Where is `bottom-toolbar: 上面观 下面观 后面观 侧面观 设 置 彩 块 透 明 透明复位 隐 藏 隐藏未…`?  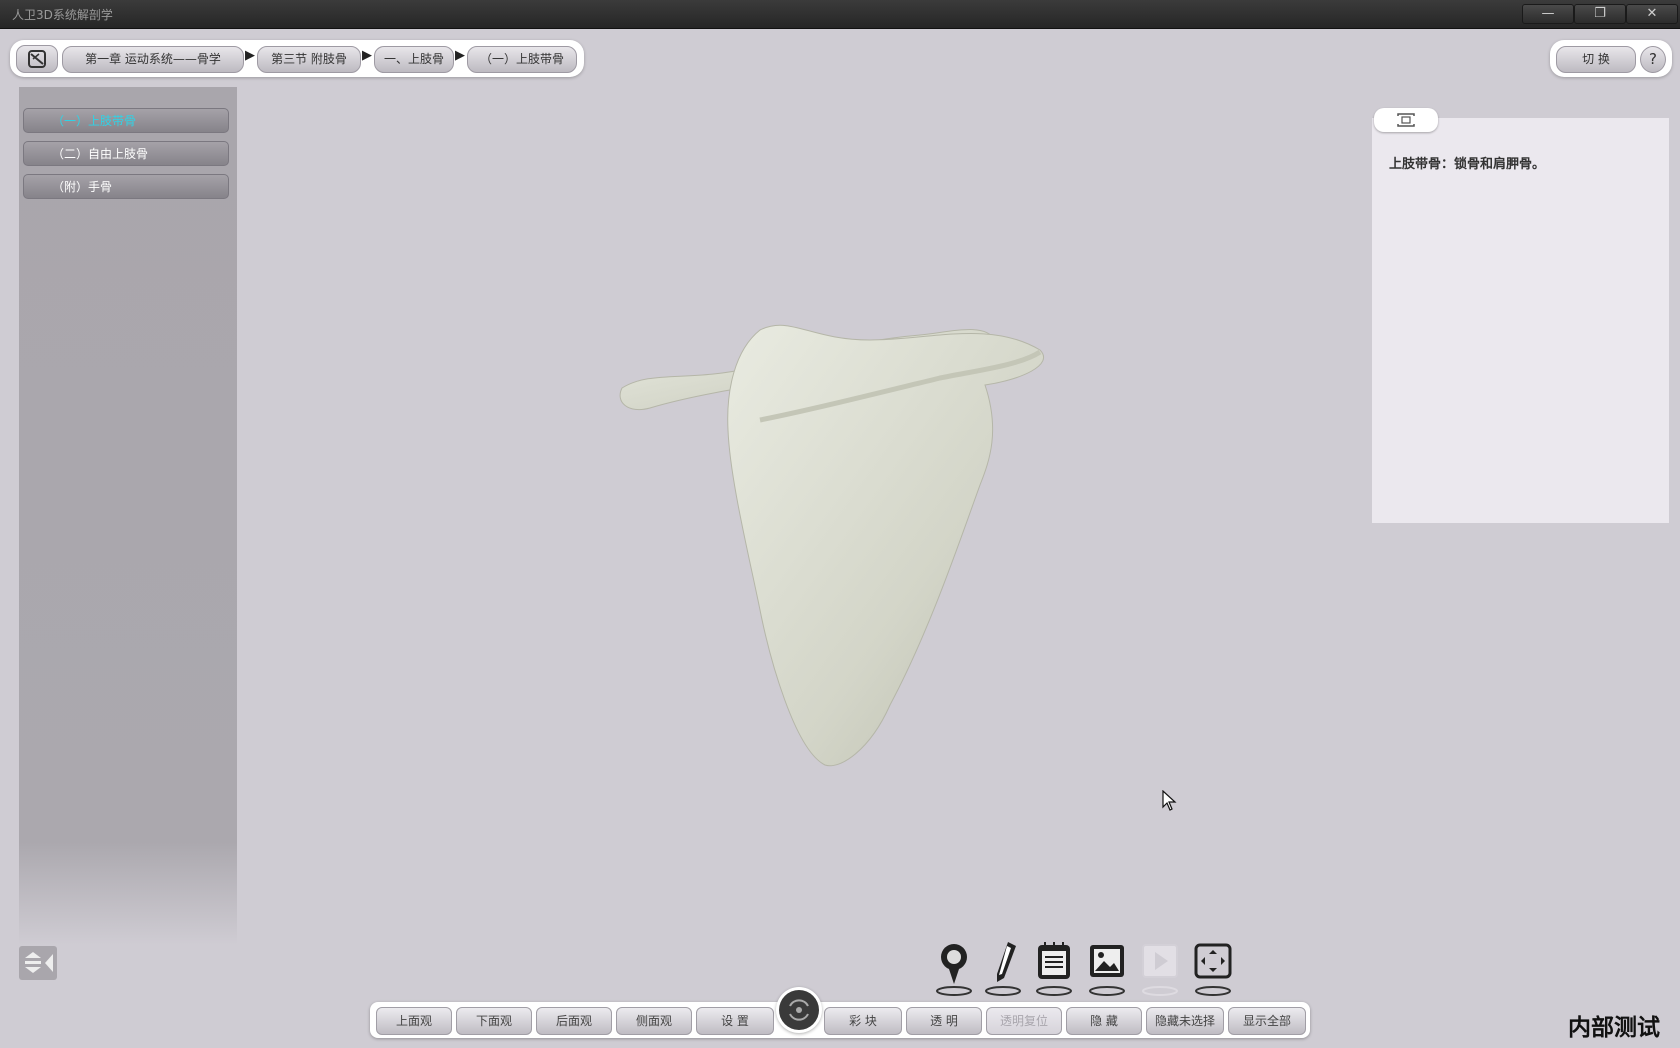
bottom-toolbar: 上面观 下面观 后面观 侧面观 设 置 彩 块 透 明 透明复位 隐 藏 隐藏未… is located at coordinates (840, 1020).